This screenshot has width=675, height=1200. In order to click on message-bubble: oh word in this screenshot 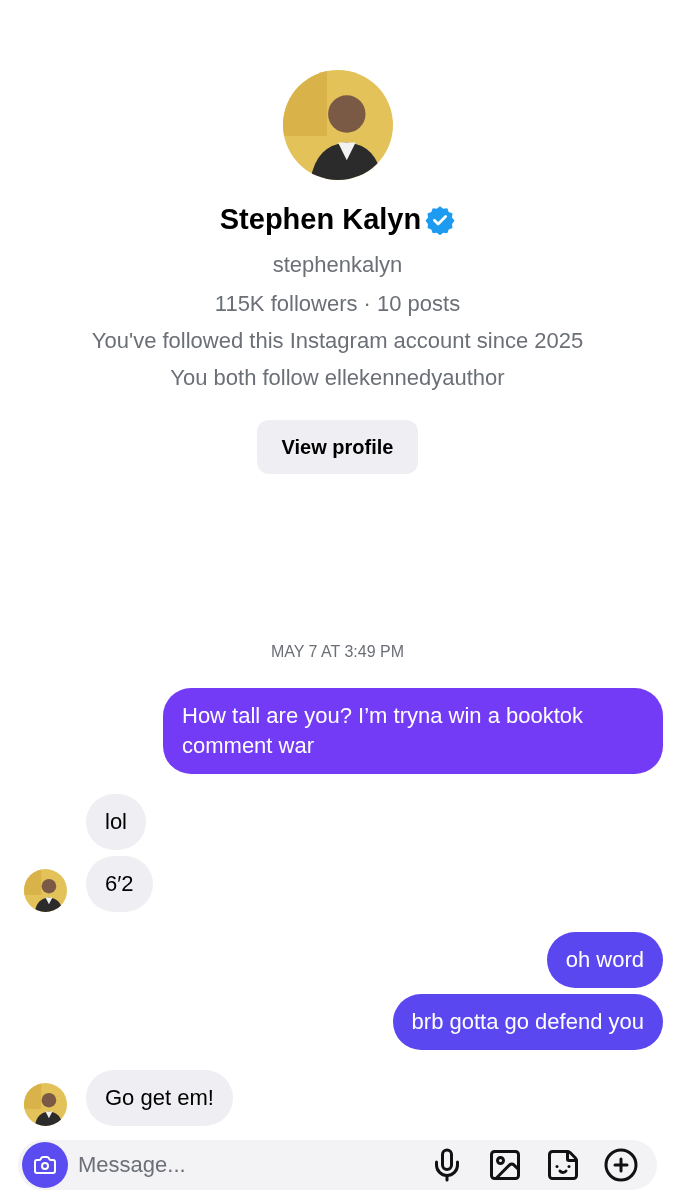, I will do `click(604, 959)`.